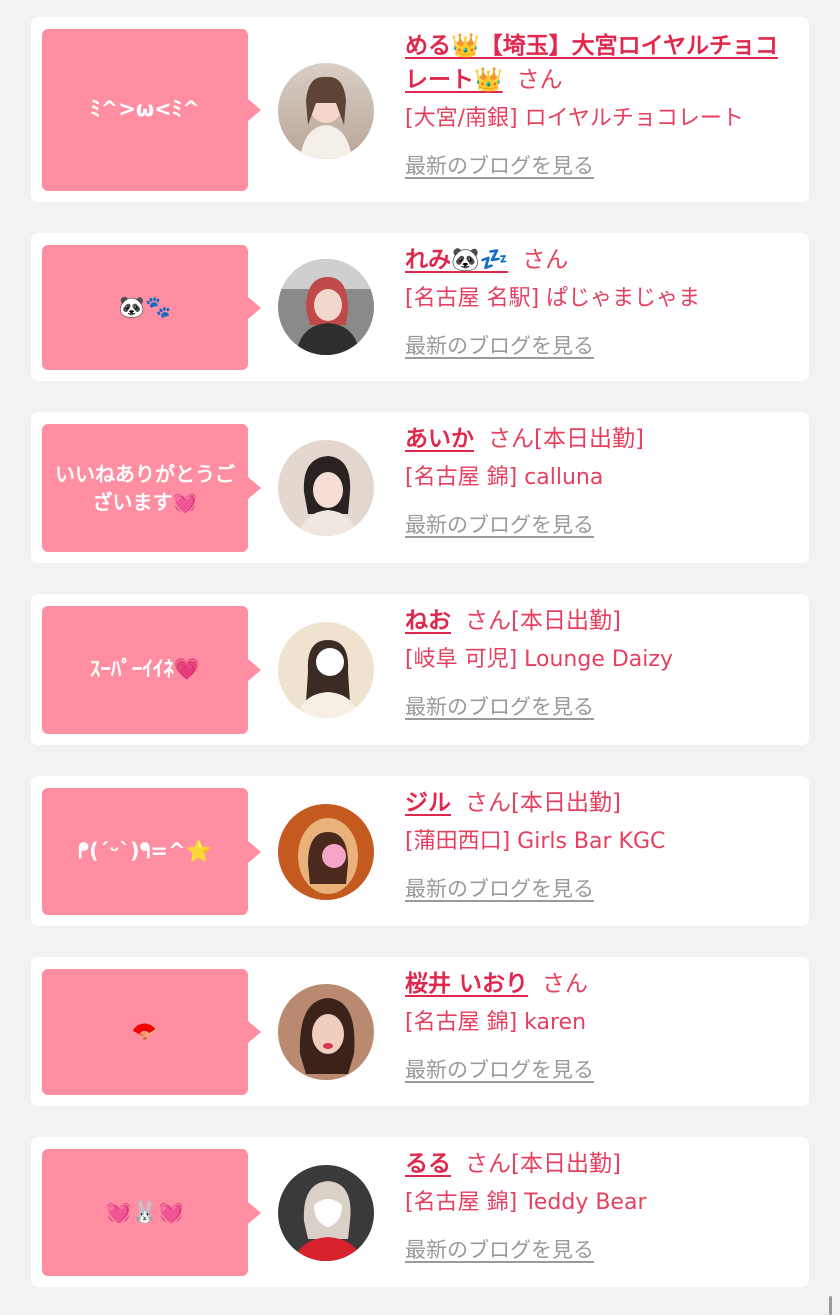 The image size is (840, 1315). Describe the element at coordinates (145, 488) in the screenshot. I see `message-text: いいねありがとうございます💓` at that location.